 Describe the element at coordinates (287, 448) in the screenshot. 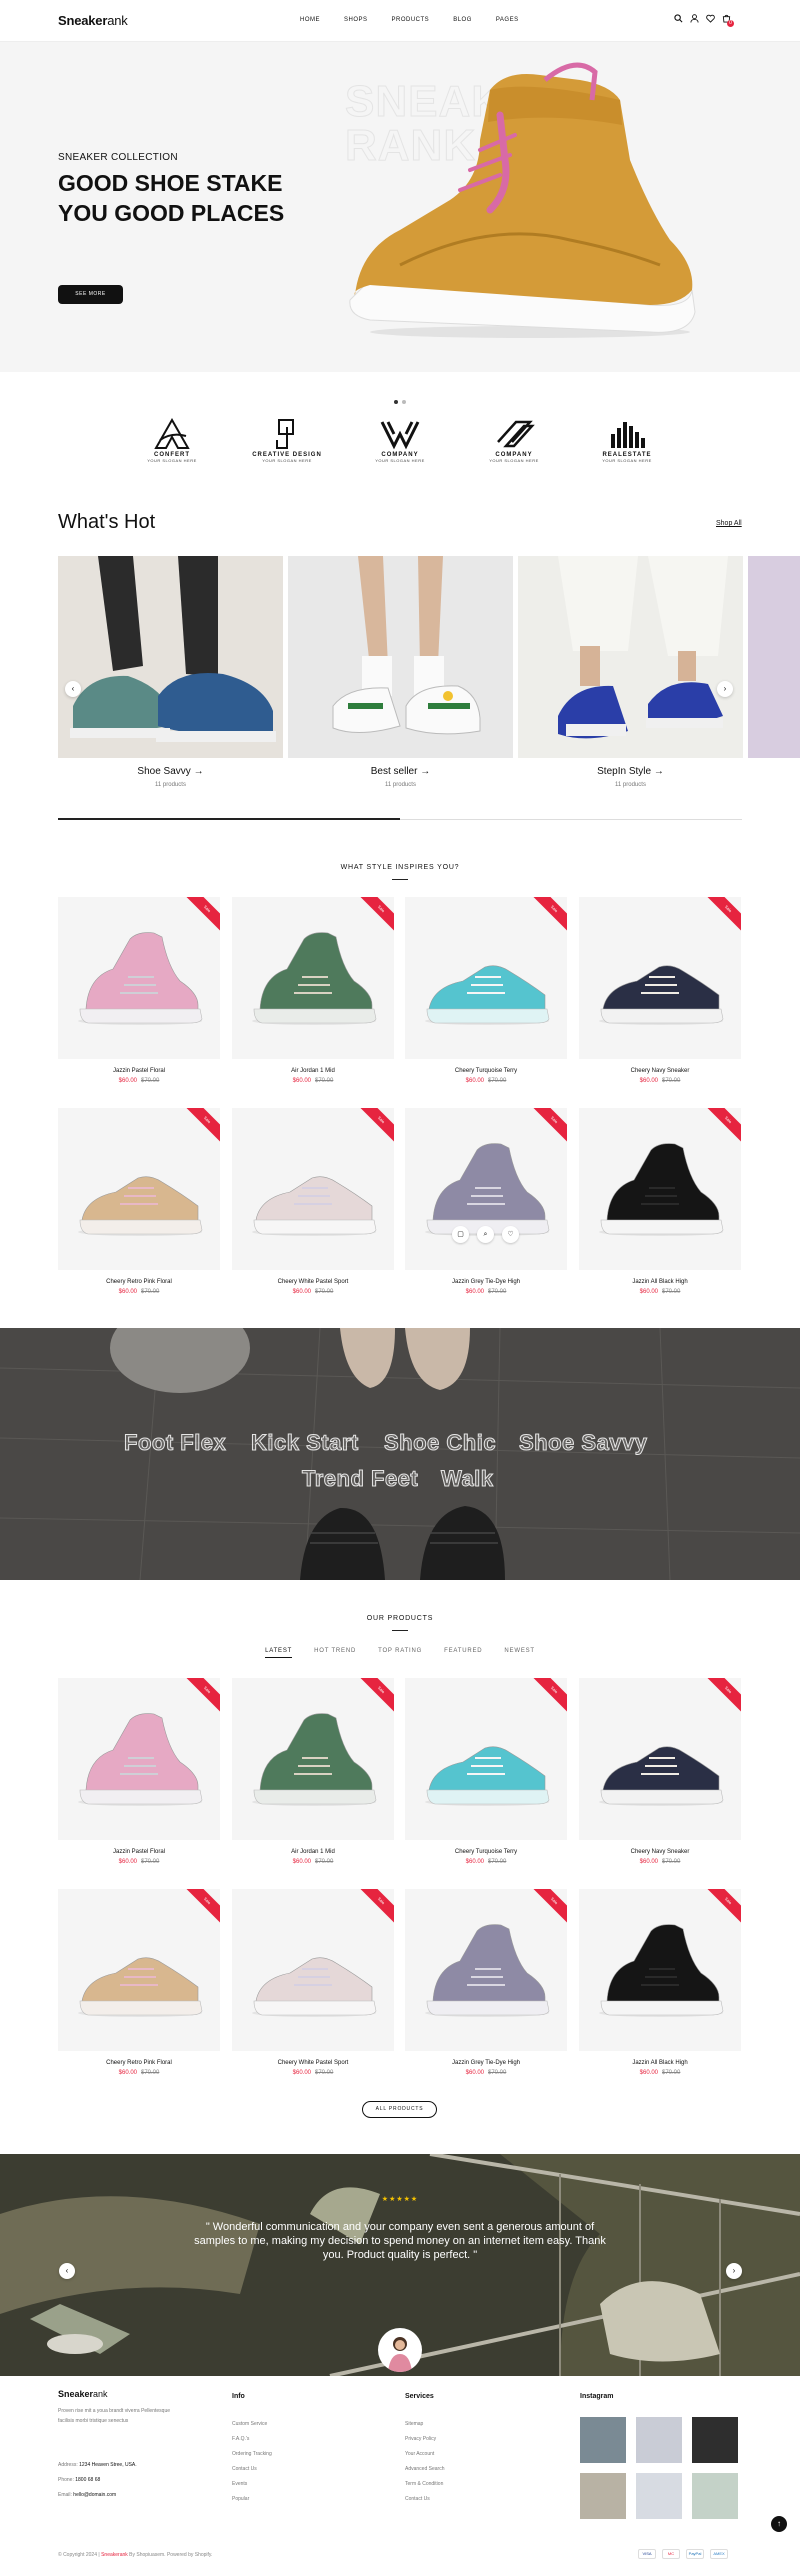

I see `brand-logo-creative-design: CREATIVE DESIGN YOUR SLOGAN HERE` at that location.